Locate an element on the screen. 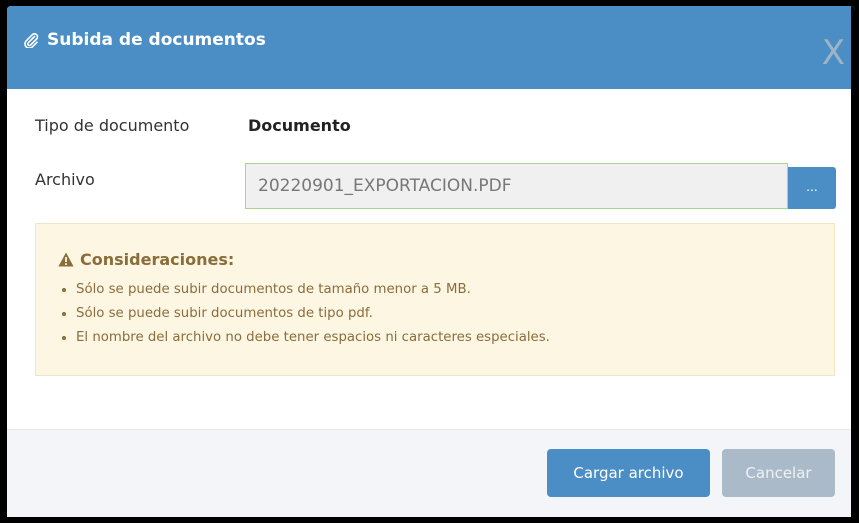 The width and height of the screenshot is (859, 523). warning-icon is located at coordinates (66, 259).